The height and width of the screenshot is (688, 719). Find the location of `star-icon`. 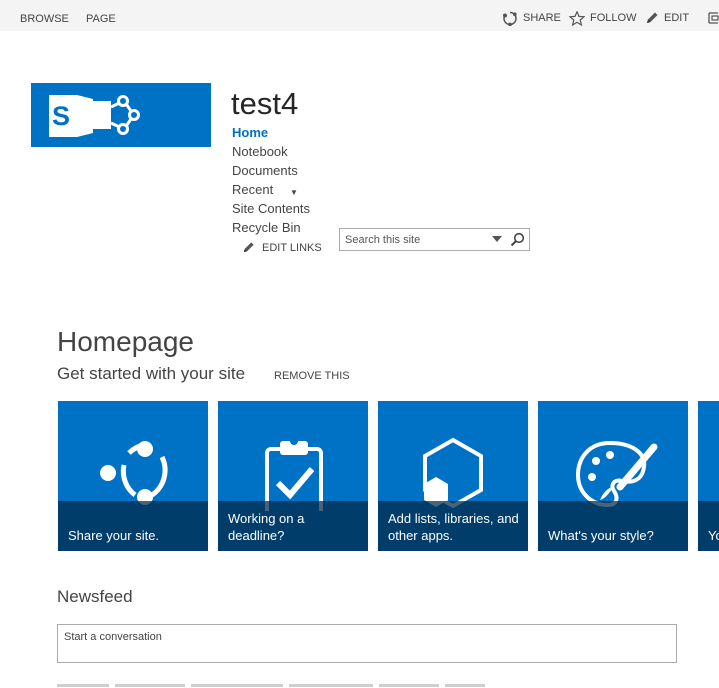

star-icon is located at coordinates (577, 18).